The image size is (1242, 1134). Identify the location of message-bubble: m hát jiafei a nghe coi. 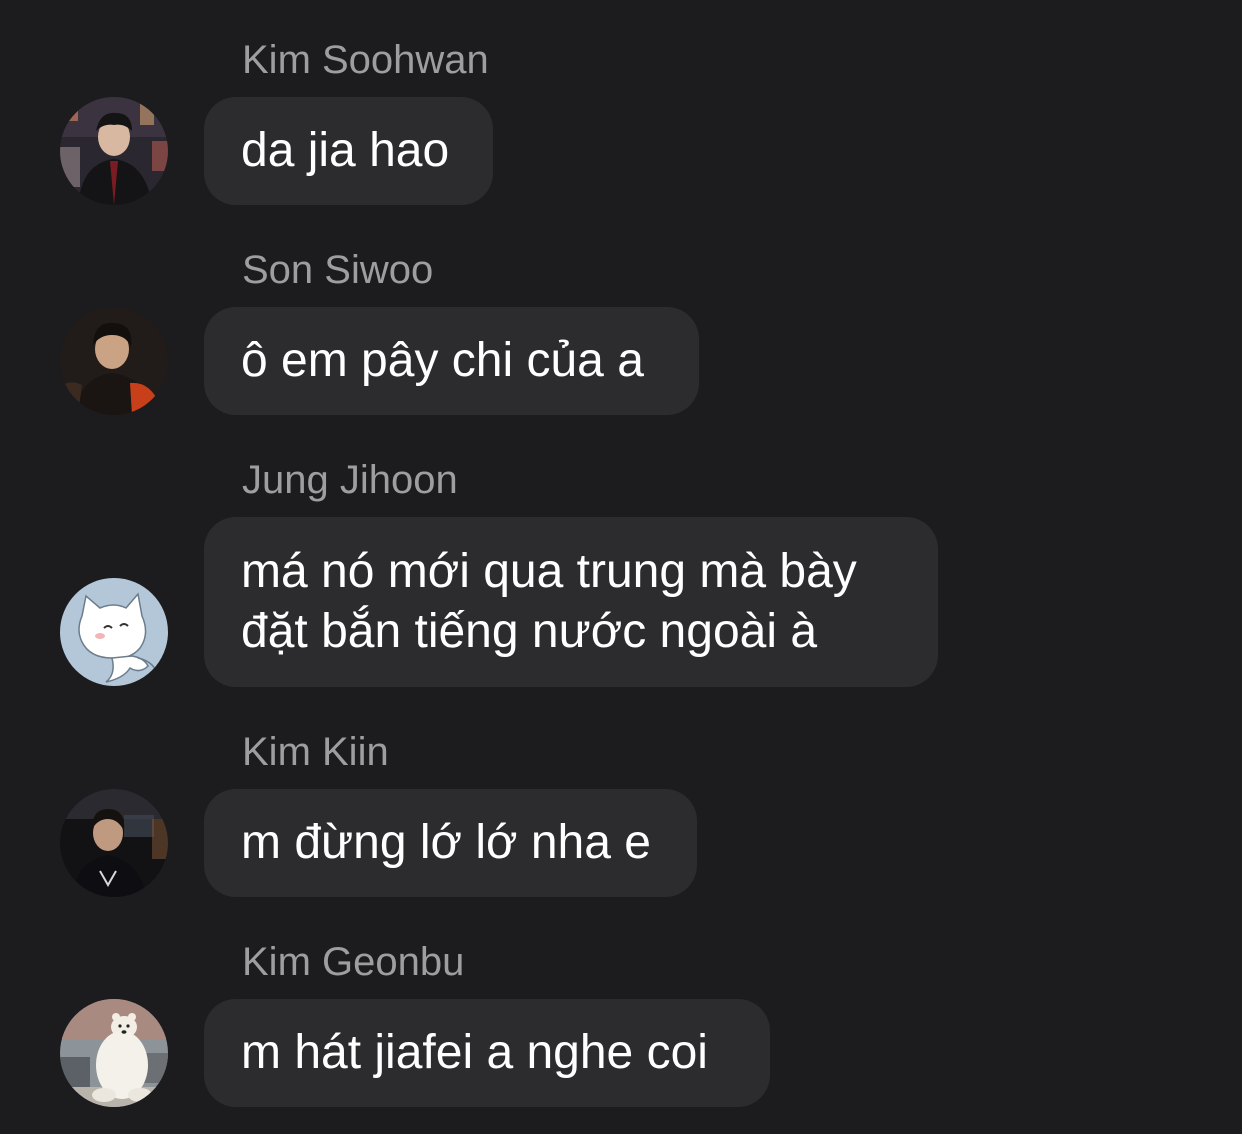
(487, 1053).